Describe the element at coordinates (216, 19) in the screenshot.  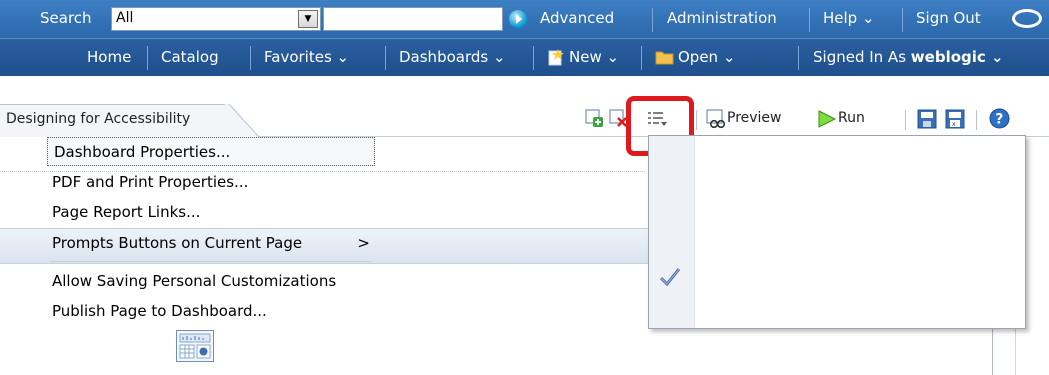
I see `search-scope-select: All ▼` at that location.